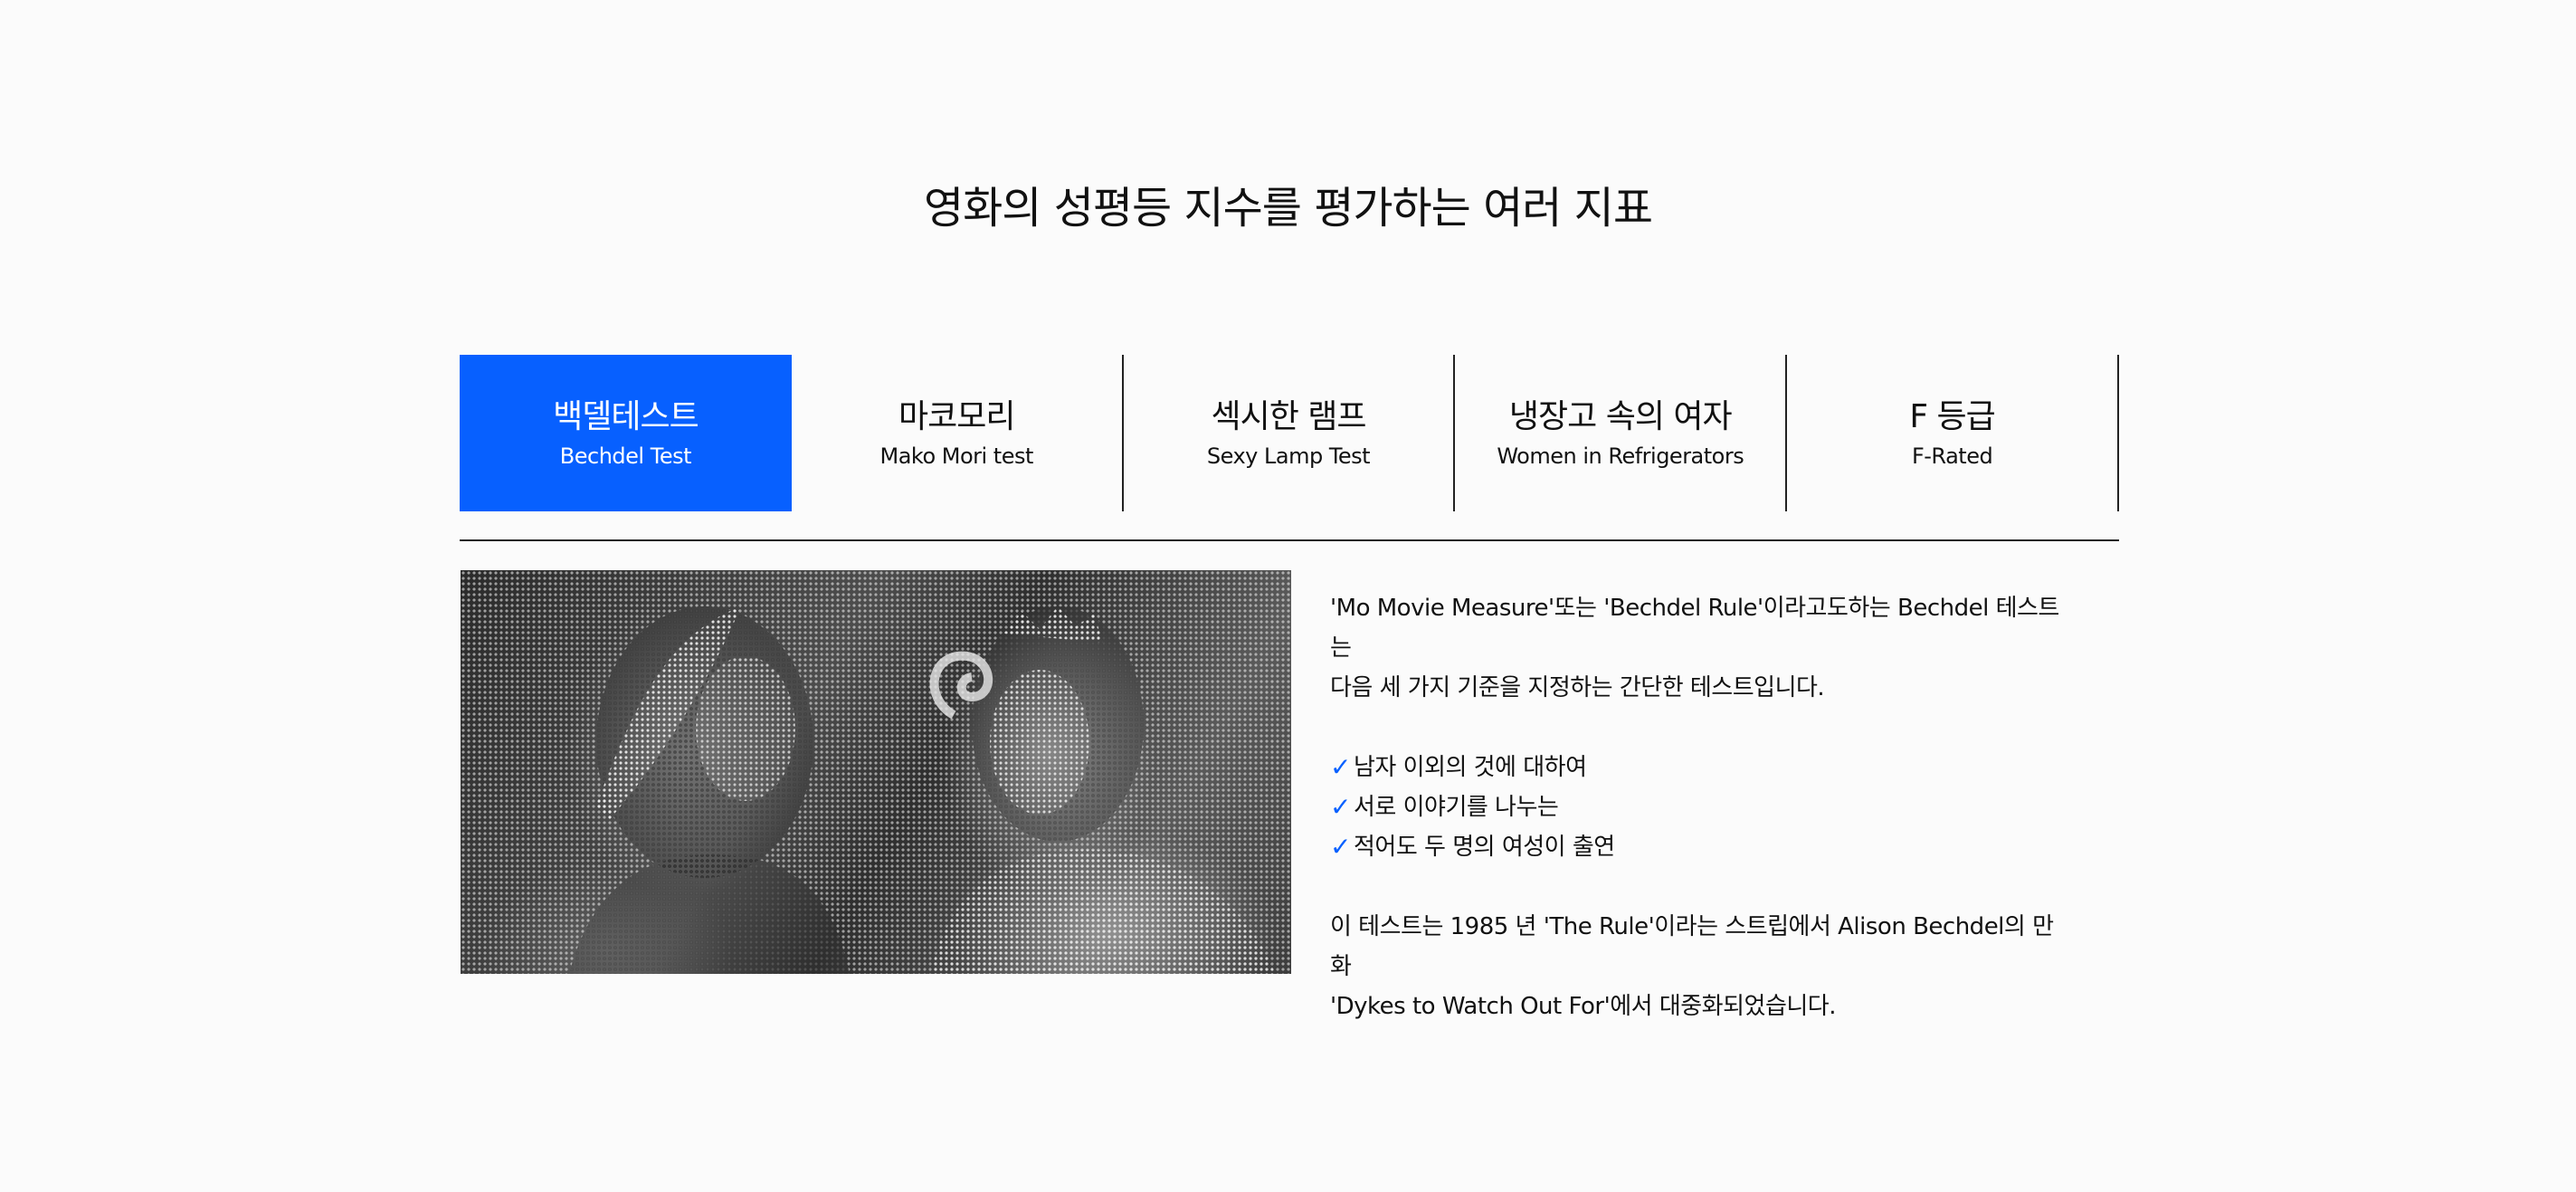  I want to click on criteria-text: 서로 이야기를 나누는, so click(1456, 807).